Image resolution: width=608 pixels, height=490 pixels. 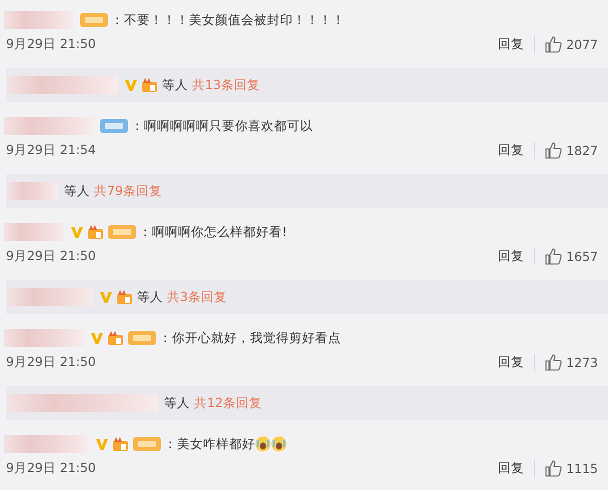 I want to click on like-count: 1273, so click(x=582, y=362).